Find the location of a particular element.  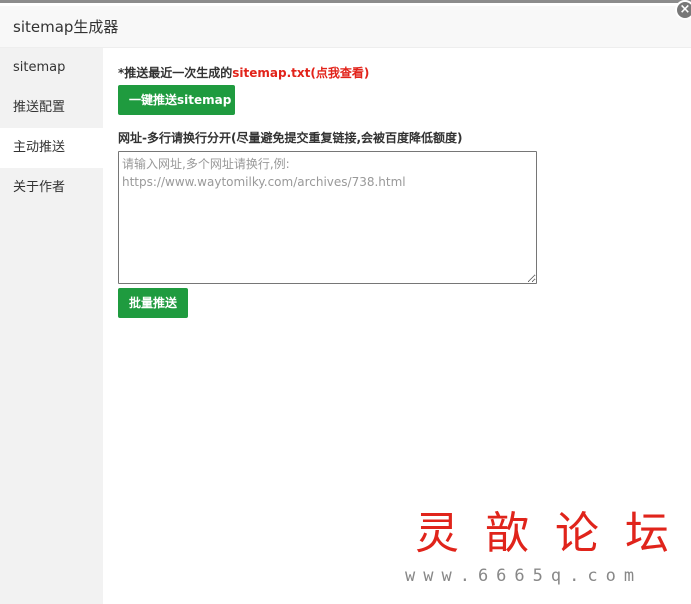

sidebar-item-sitemap: sitemap is located at coordinates (51, 68).